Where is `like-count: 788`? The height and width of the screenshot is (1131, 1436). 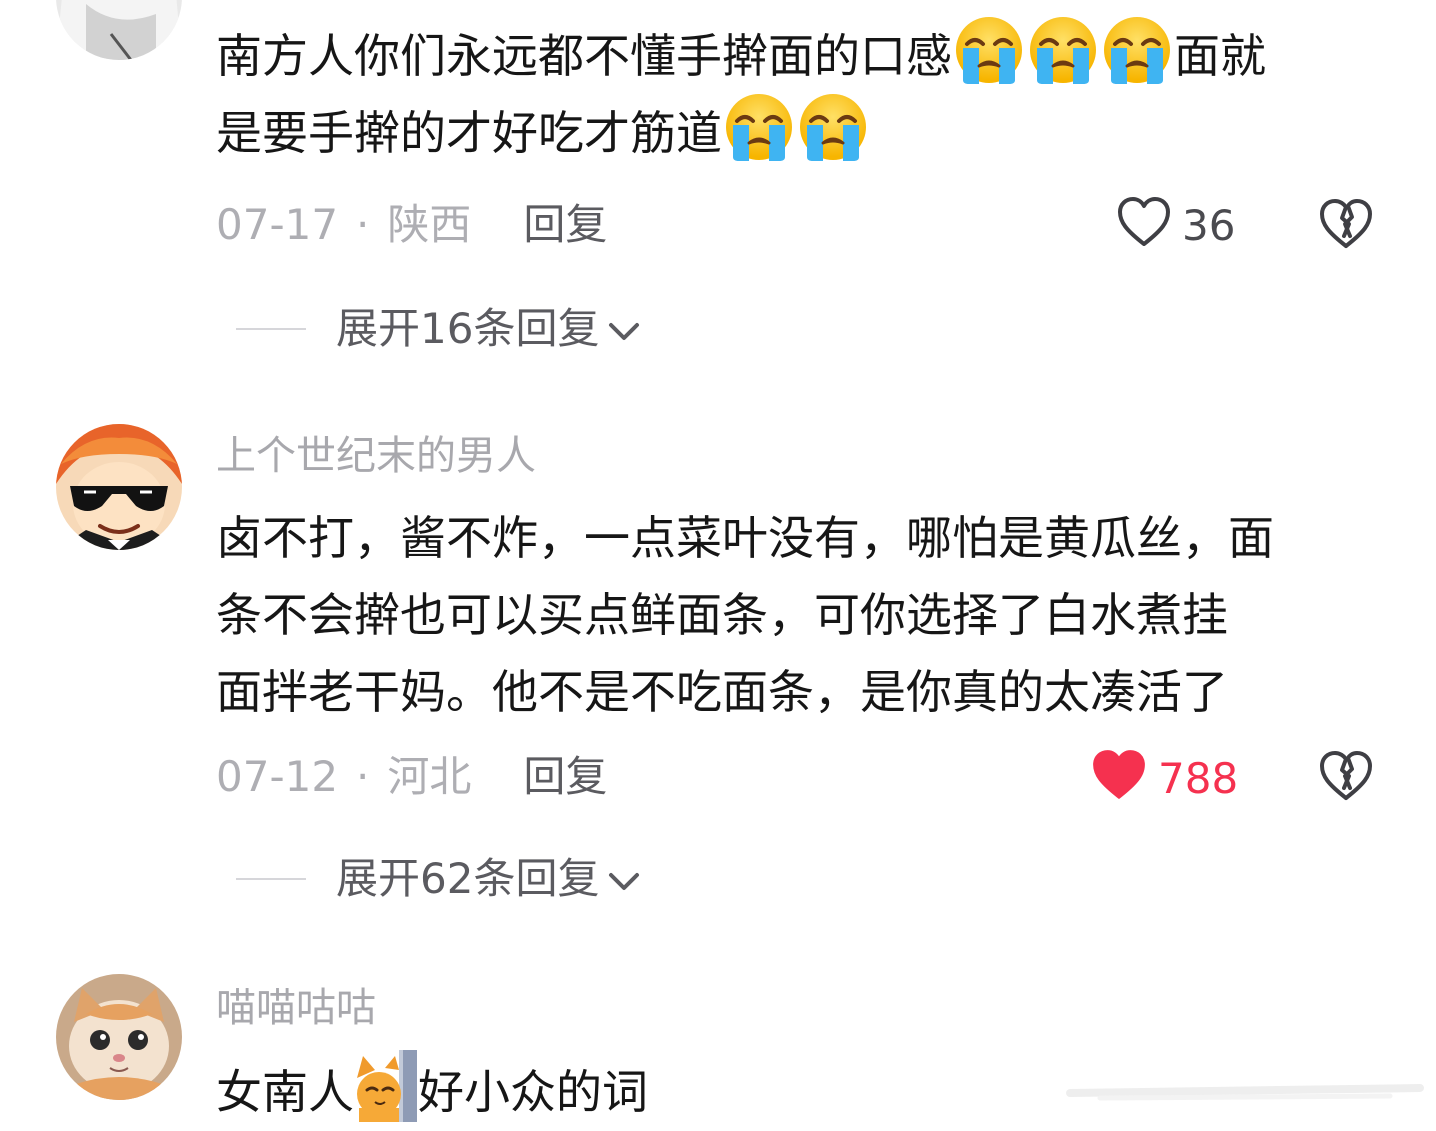
like-count: 788 is located at coordinates (1198, 778).